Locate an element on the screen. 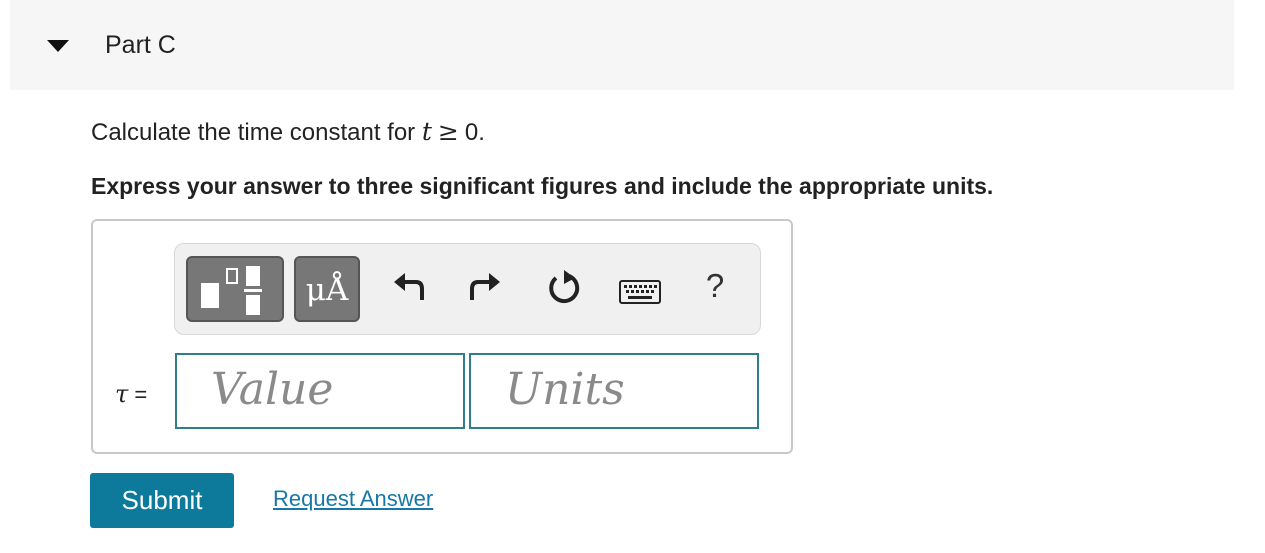 This screenshot has height=553, width=1265. question-text: Calculate the time constant for t ≥0. is located at coordinates (288, 132).